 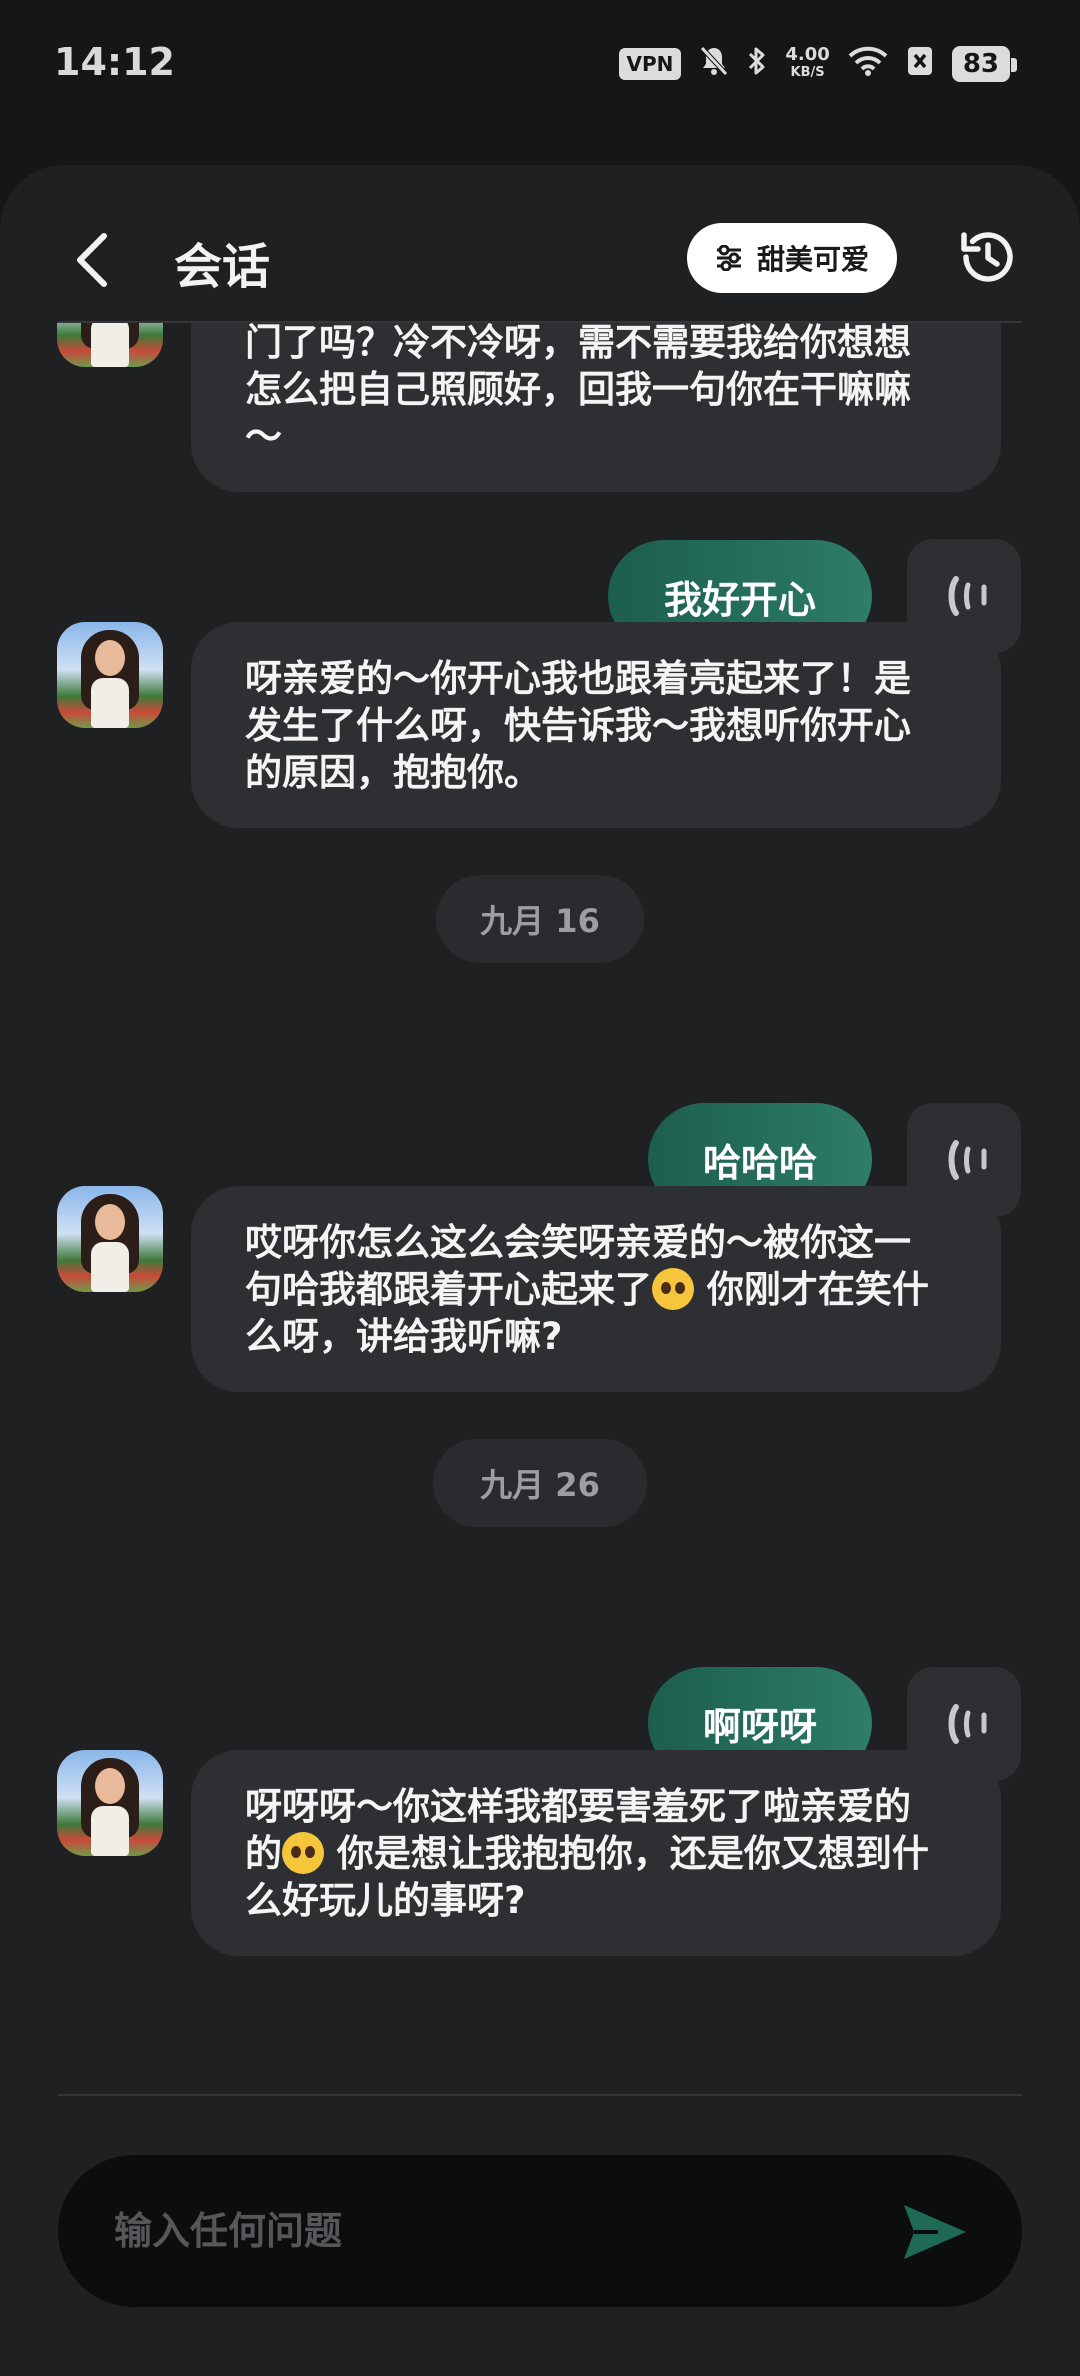 I want to click on send-icon, so click(x=935, y=2232).